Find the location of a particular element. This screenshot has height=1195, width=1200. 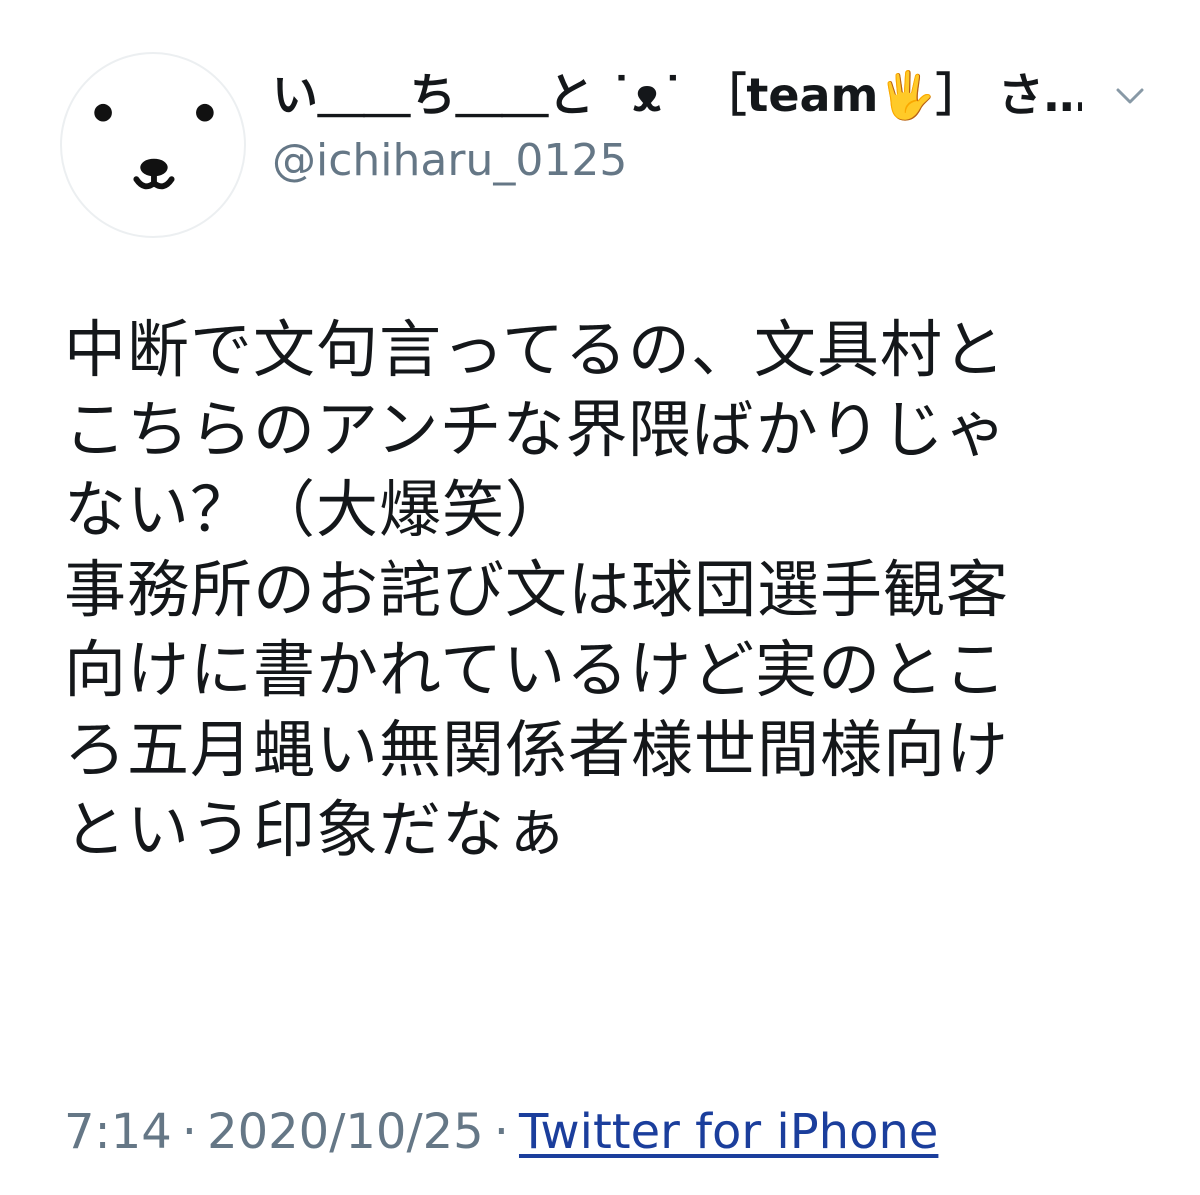

tweet-meta: 7:14 · 2020/10/25 · Twitter for iPhone is located at coordinates (501, 1132).